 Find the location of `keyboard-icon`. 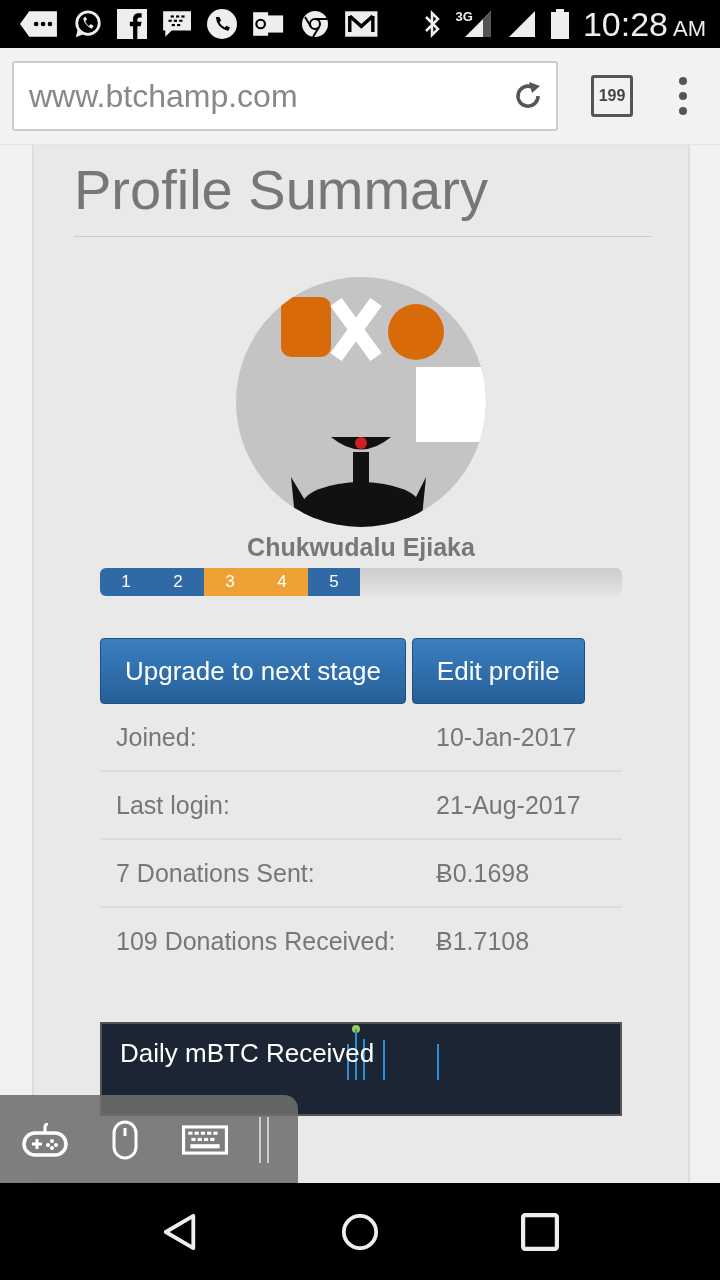

keyboard-icon is located at coordinates (205, 1140).